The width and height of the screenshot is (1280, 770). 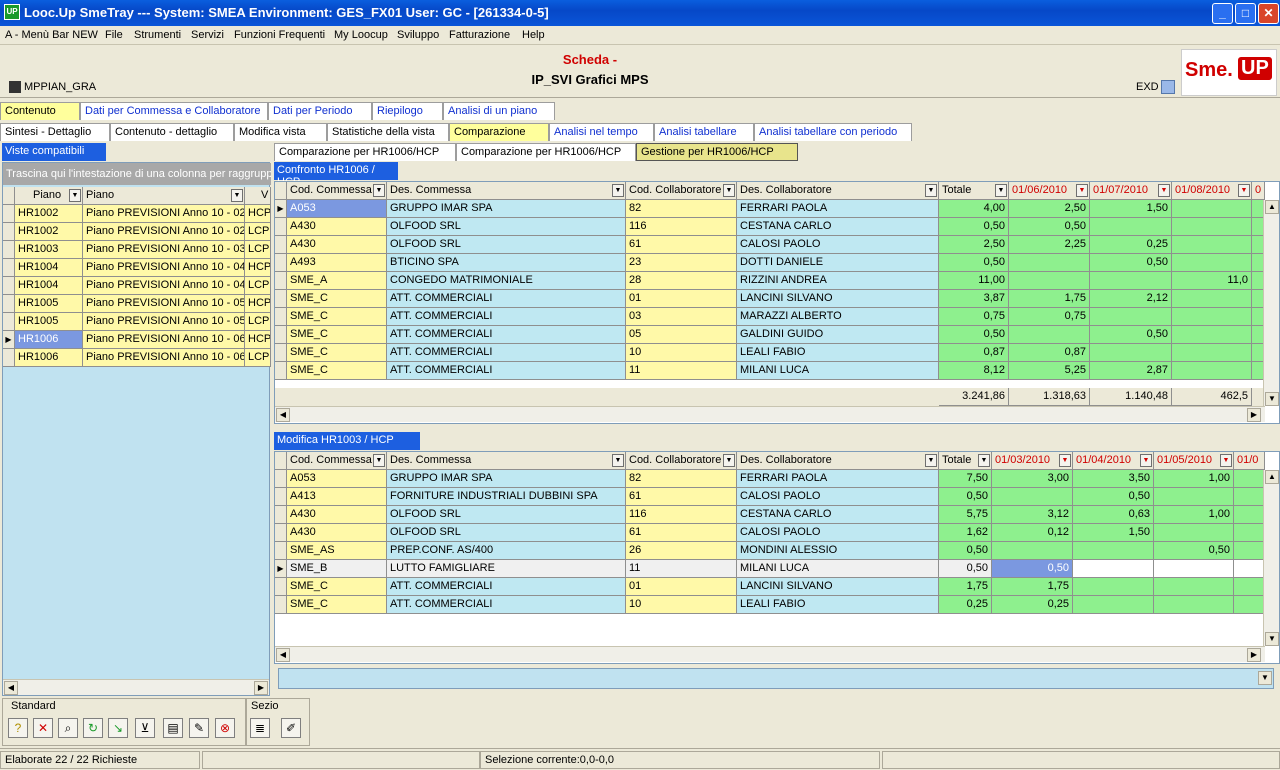 I want to click on edit-icon: ✐, so click(x=291, y=728).